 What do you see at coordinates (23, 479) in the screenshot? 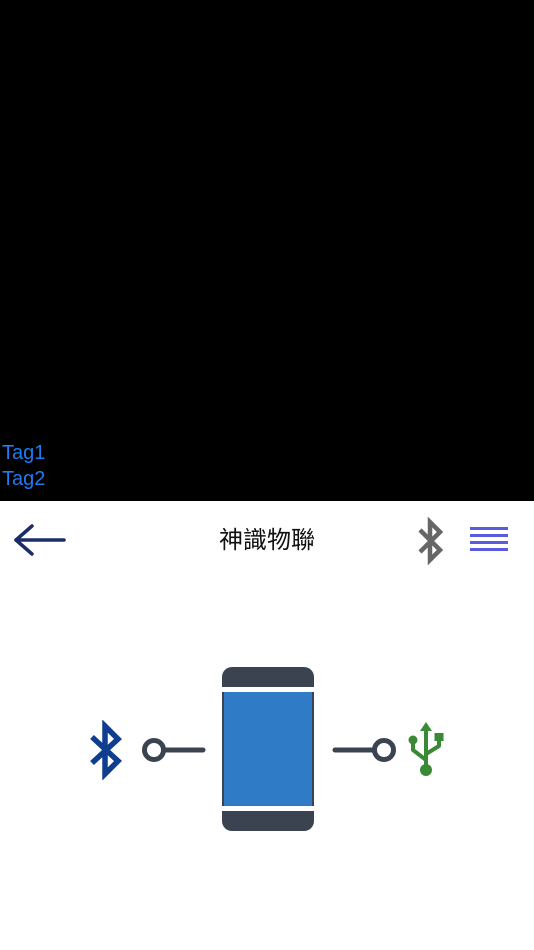
I see `tag-item-2: Tag2` at bounding box center [23, 479].